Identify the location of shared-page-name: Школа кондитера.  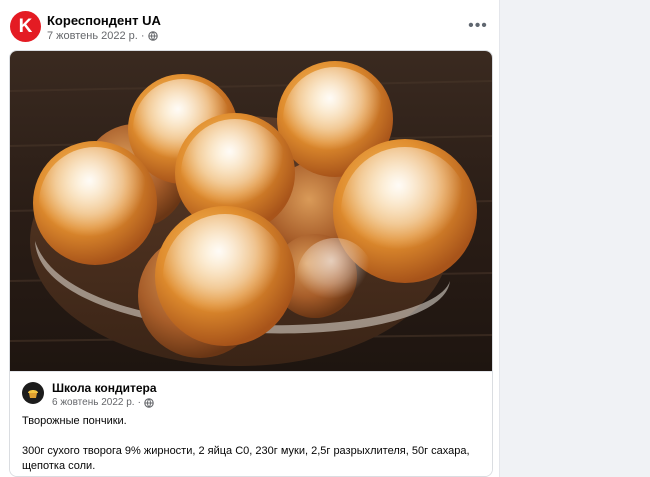
(104, 388).